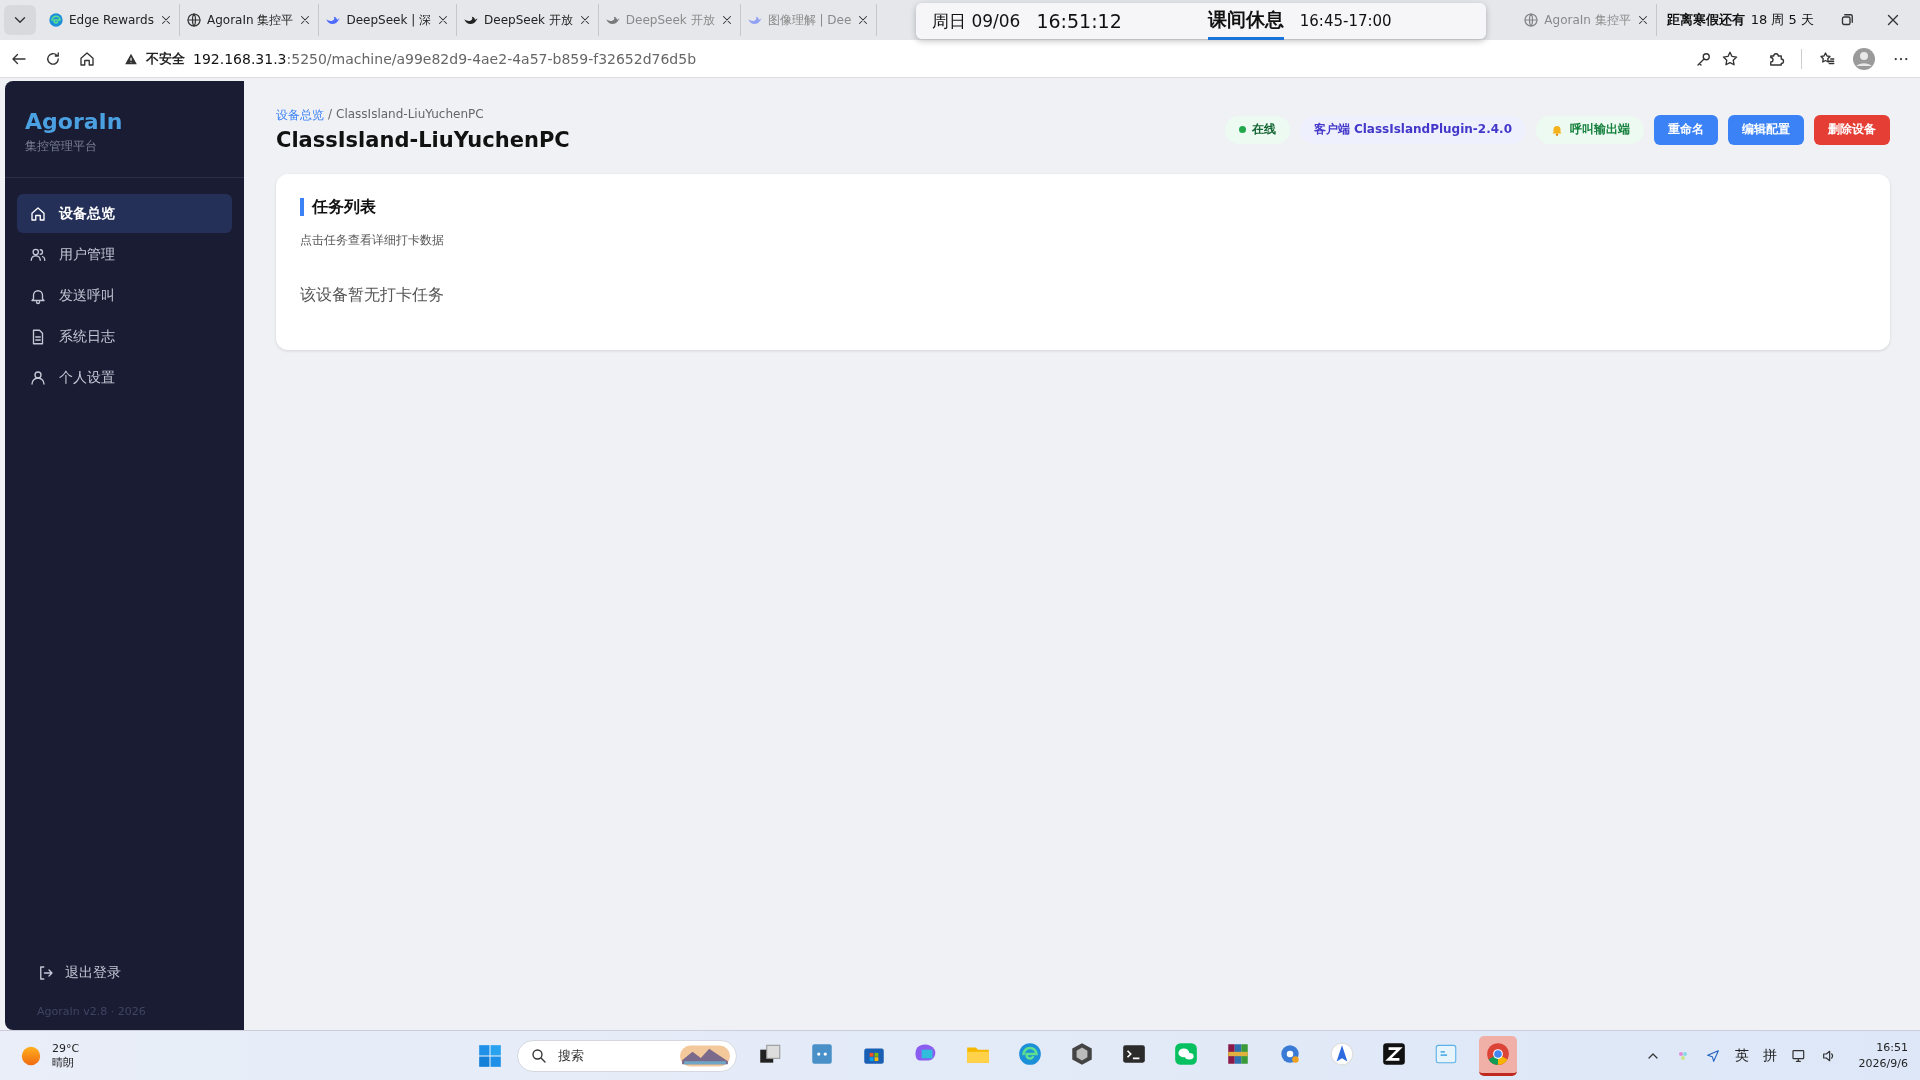 The width and height of the screenshot is (1920, 1080). Describe the element at coordinates (63, 1062) in the screenshot. I see `weather-text: 晴朗` at that location.